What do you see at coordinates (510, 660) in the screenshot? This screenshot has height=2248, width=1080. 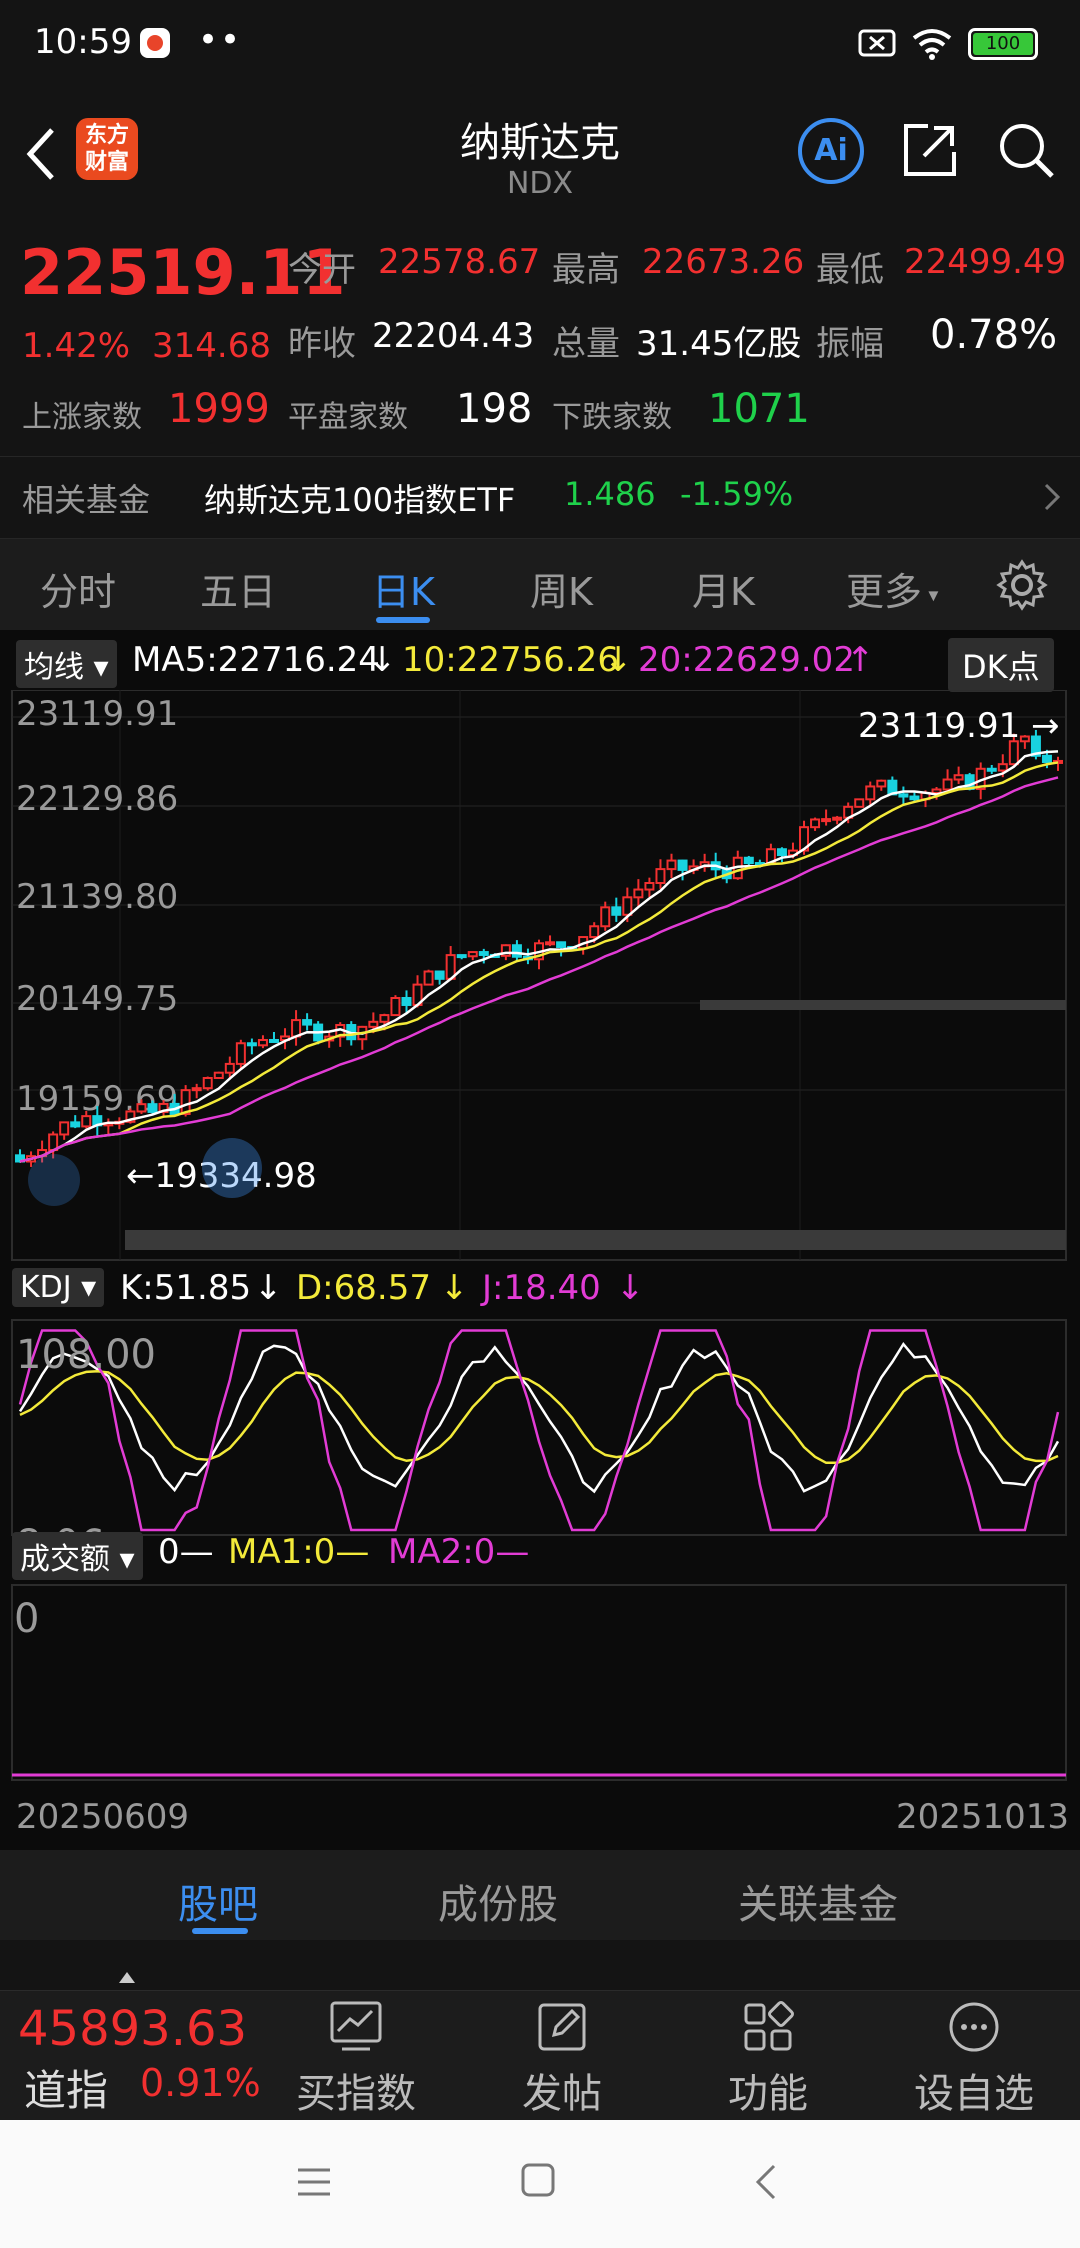 I see `ma10-label: 10:22756.26` at bounding box center [510, 660].